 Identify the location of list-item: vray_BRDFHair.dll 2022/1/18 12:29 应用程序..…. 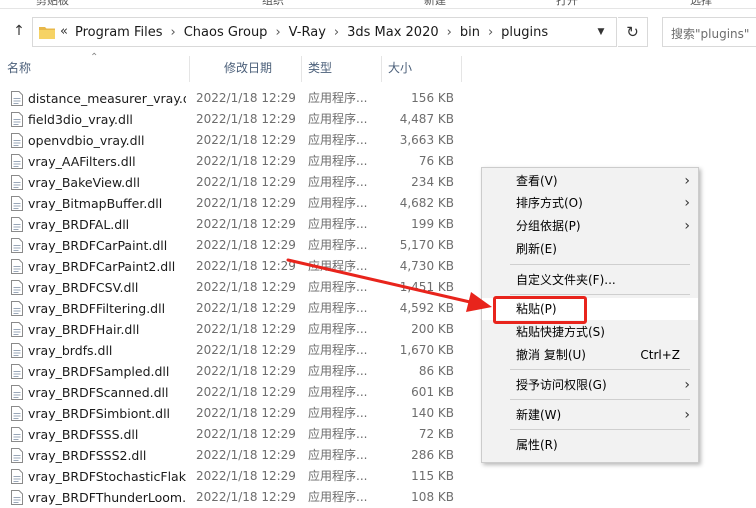
(235, 329).